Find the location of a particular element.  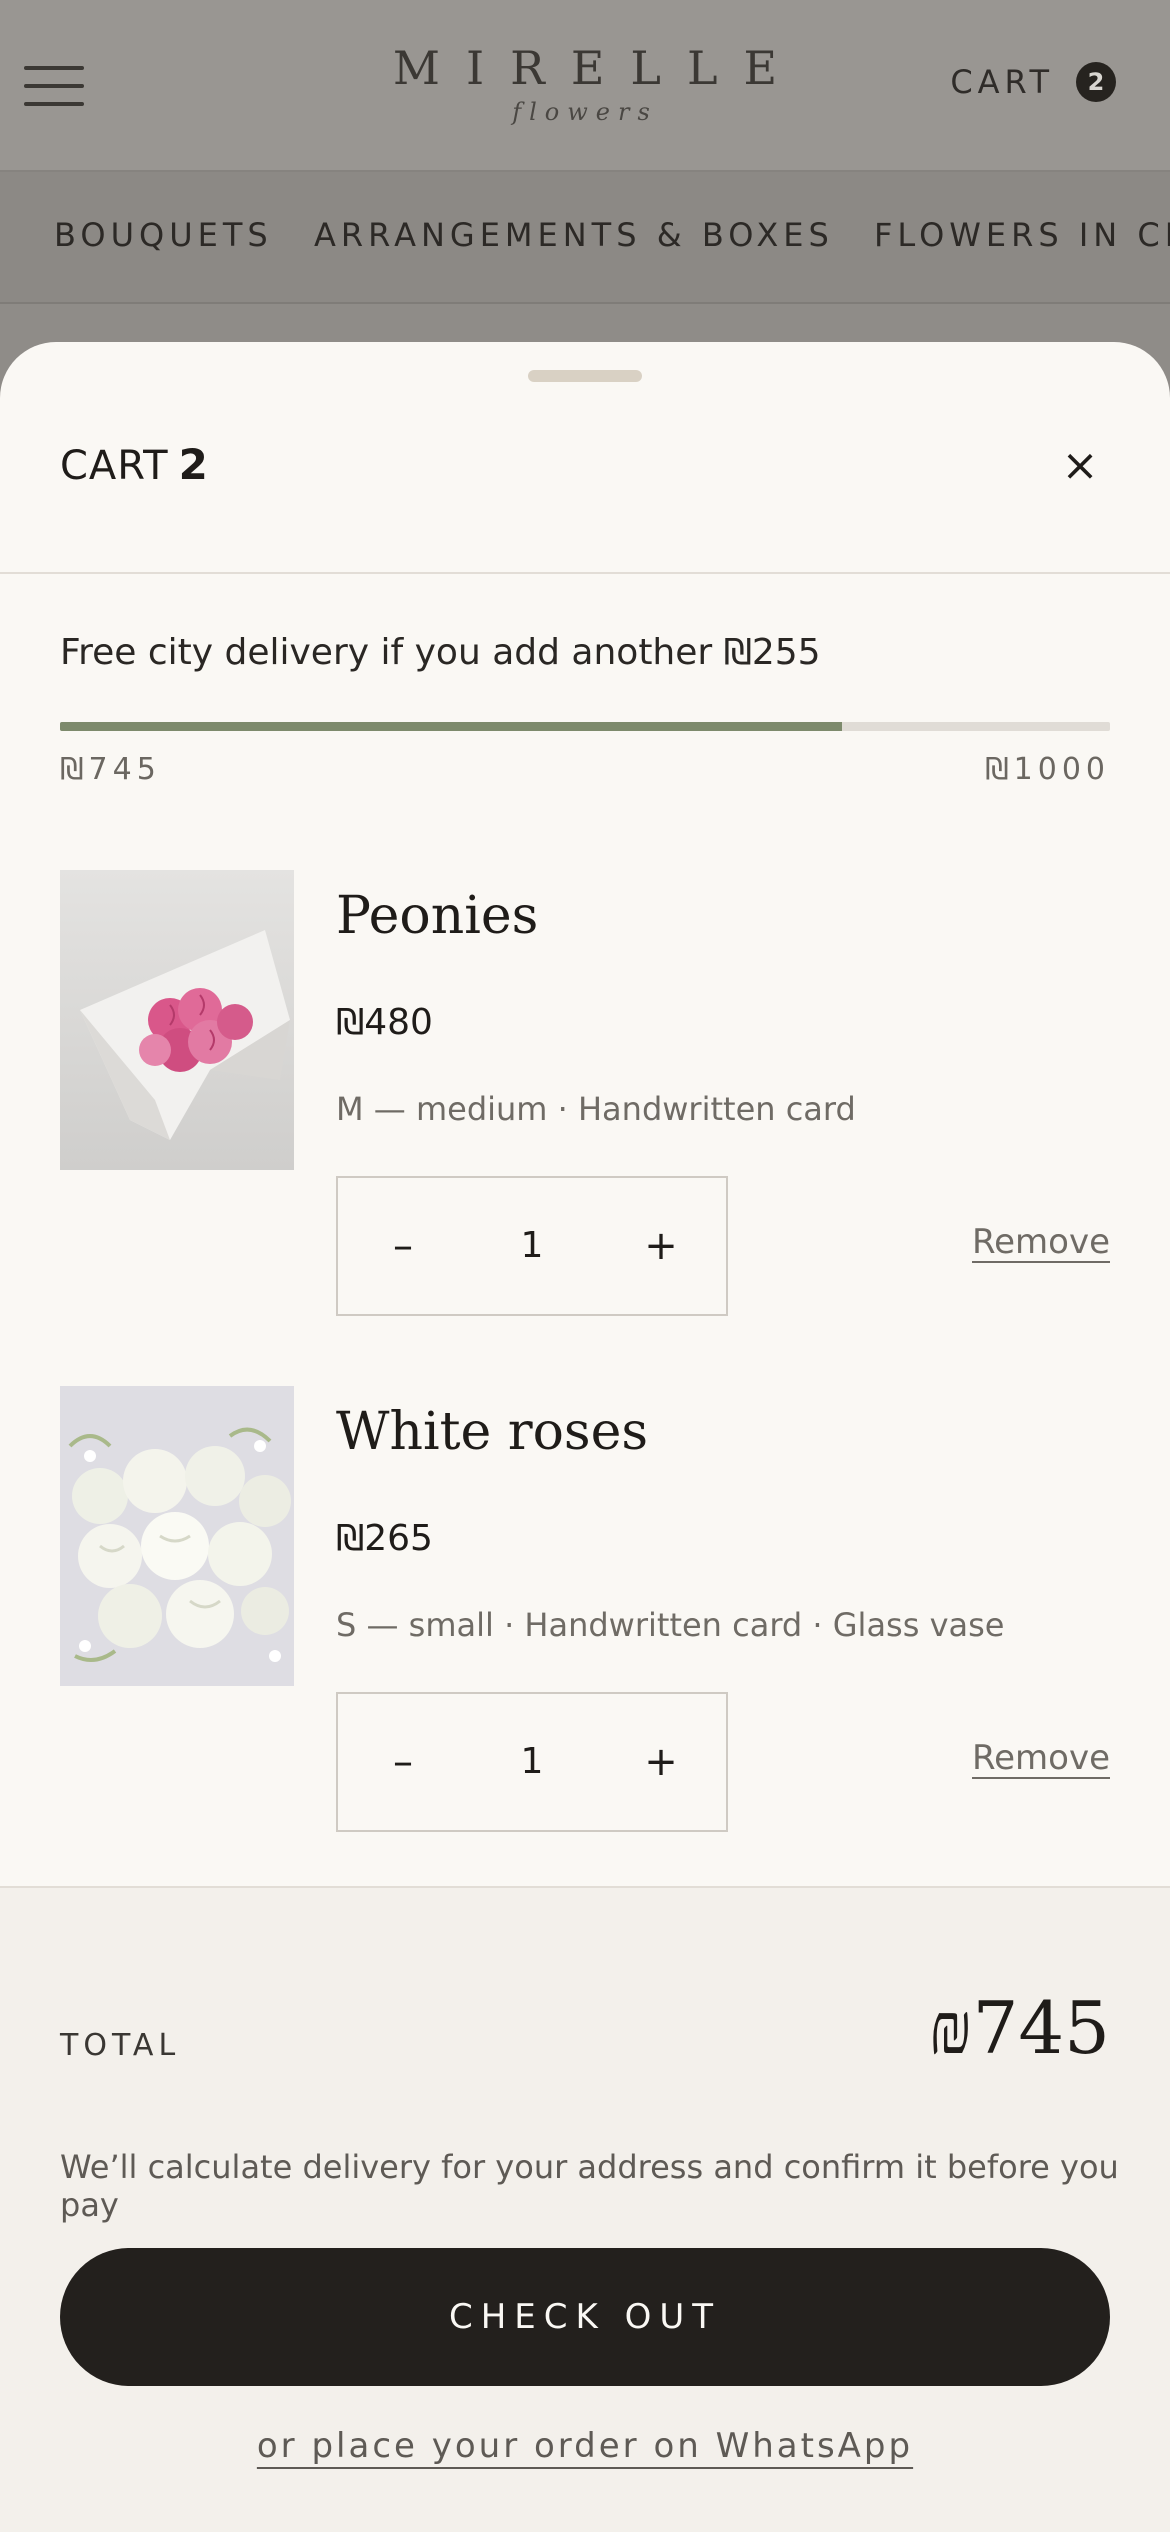

whatsapp-order-link-wrapper: or place your order on WhatsApp is located at coordinates (585, 2446).